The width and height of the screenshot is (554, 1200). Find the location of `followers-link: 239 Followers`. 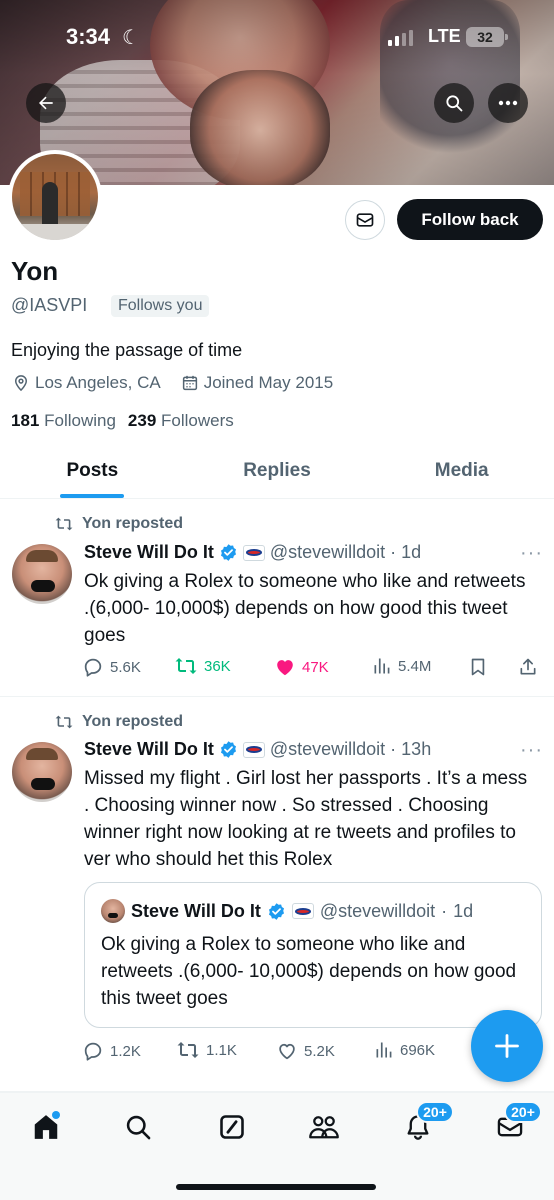

followers-link: 239 Followers is located at coordinates (181, 421).